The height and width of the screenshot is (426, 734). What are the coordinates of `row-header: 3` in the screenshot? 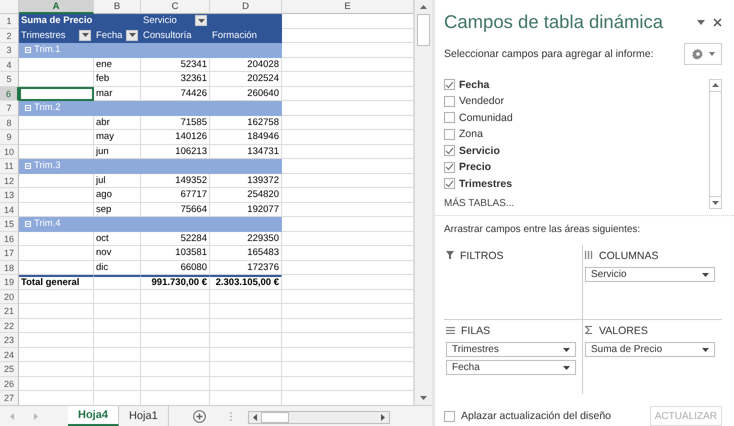 It's located at (9, 50).